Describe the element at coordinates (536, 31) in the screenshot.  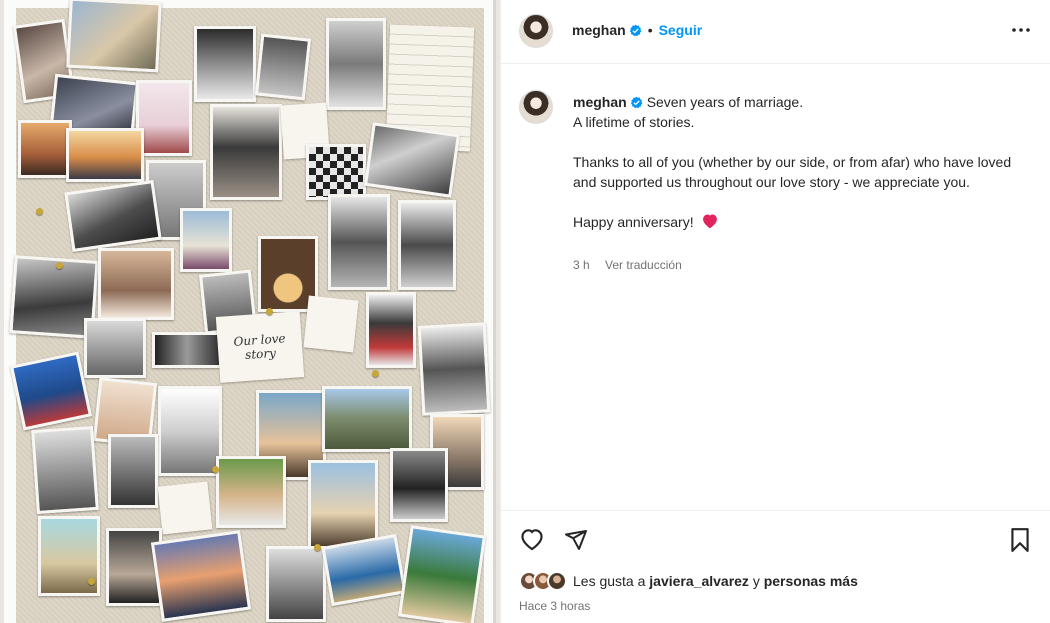
I see `avatar` at that location.